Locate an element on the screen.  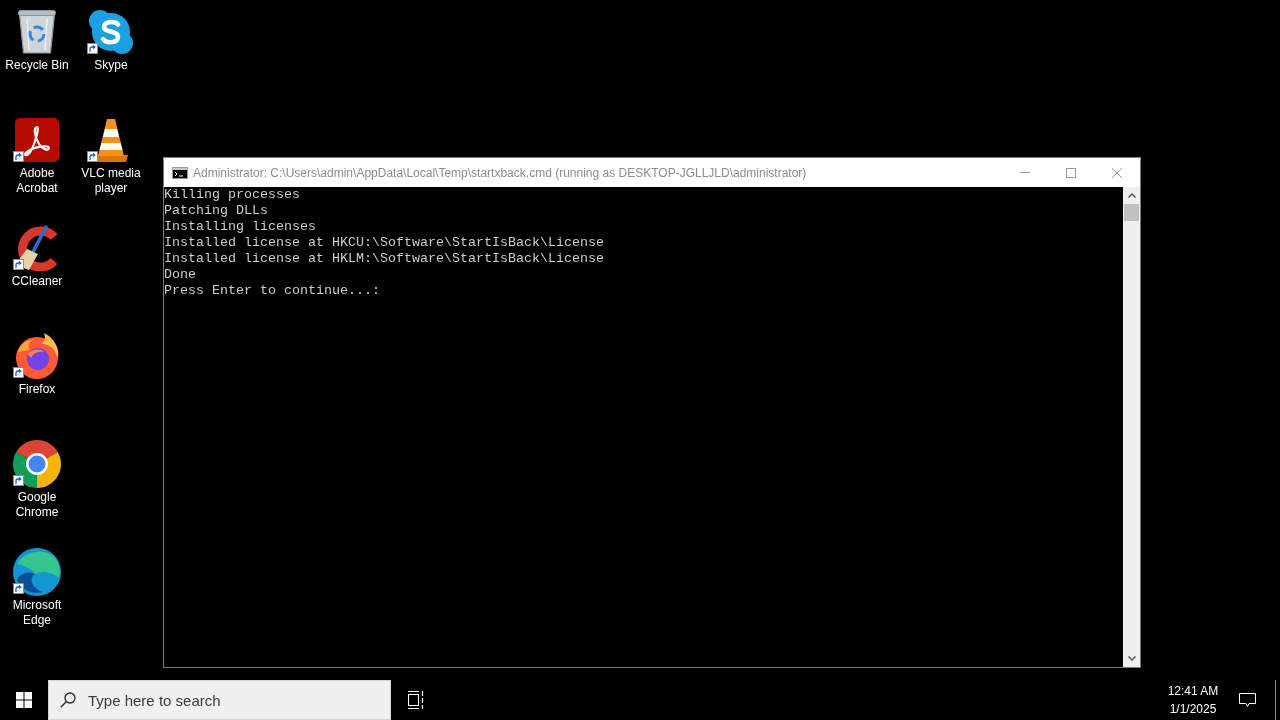
desktop-icon-label: Microsoft Edge is located at coordinates (37, 613).